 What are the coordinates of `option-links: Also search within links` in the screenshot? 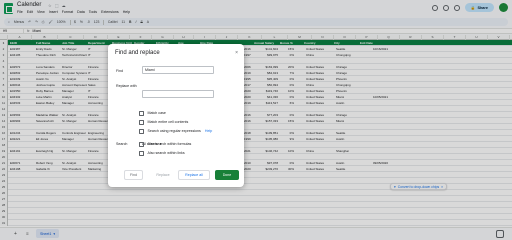 It's located at (162, 153).